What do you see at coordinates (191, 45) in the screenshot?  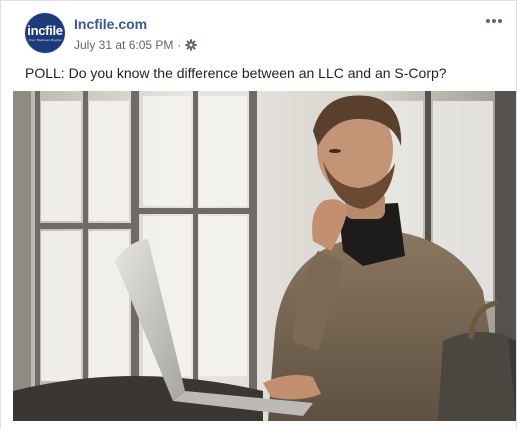 I see `gear-icon` at bounding box center [191, 45].